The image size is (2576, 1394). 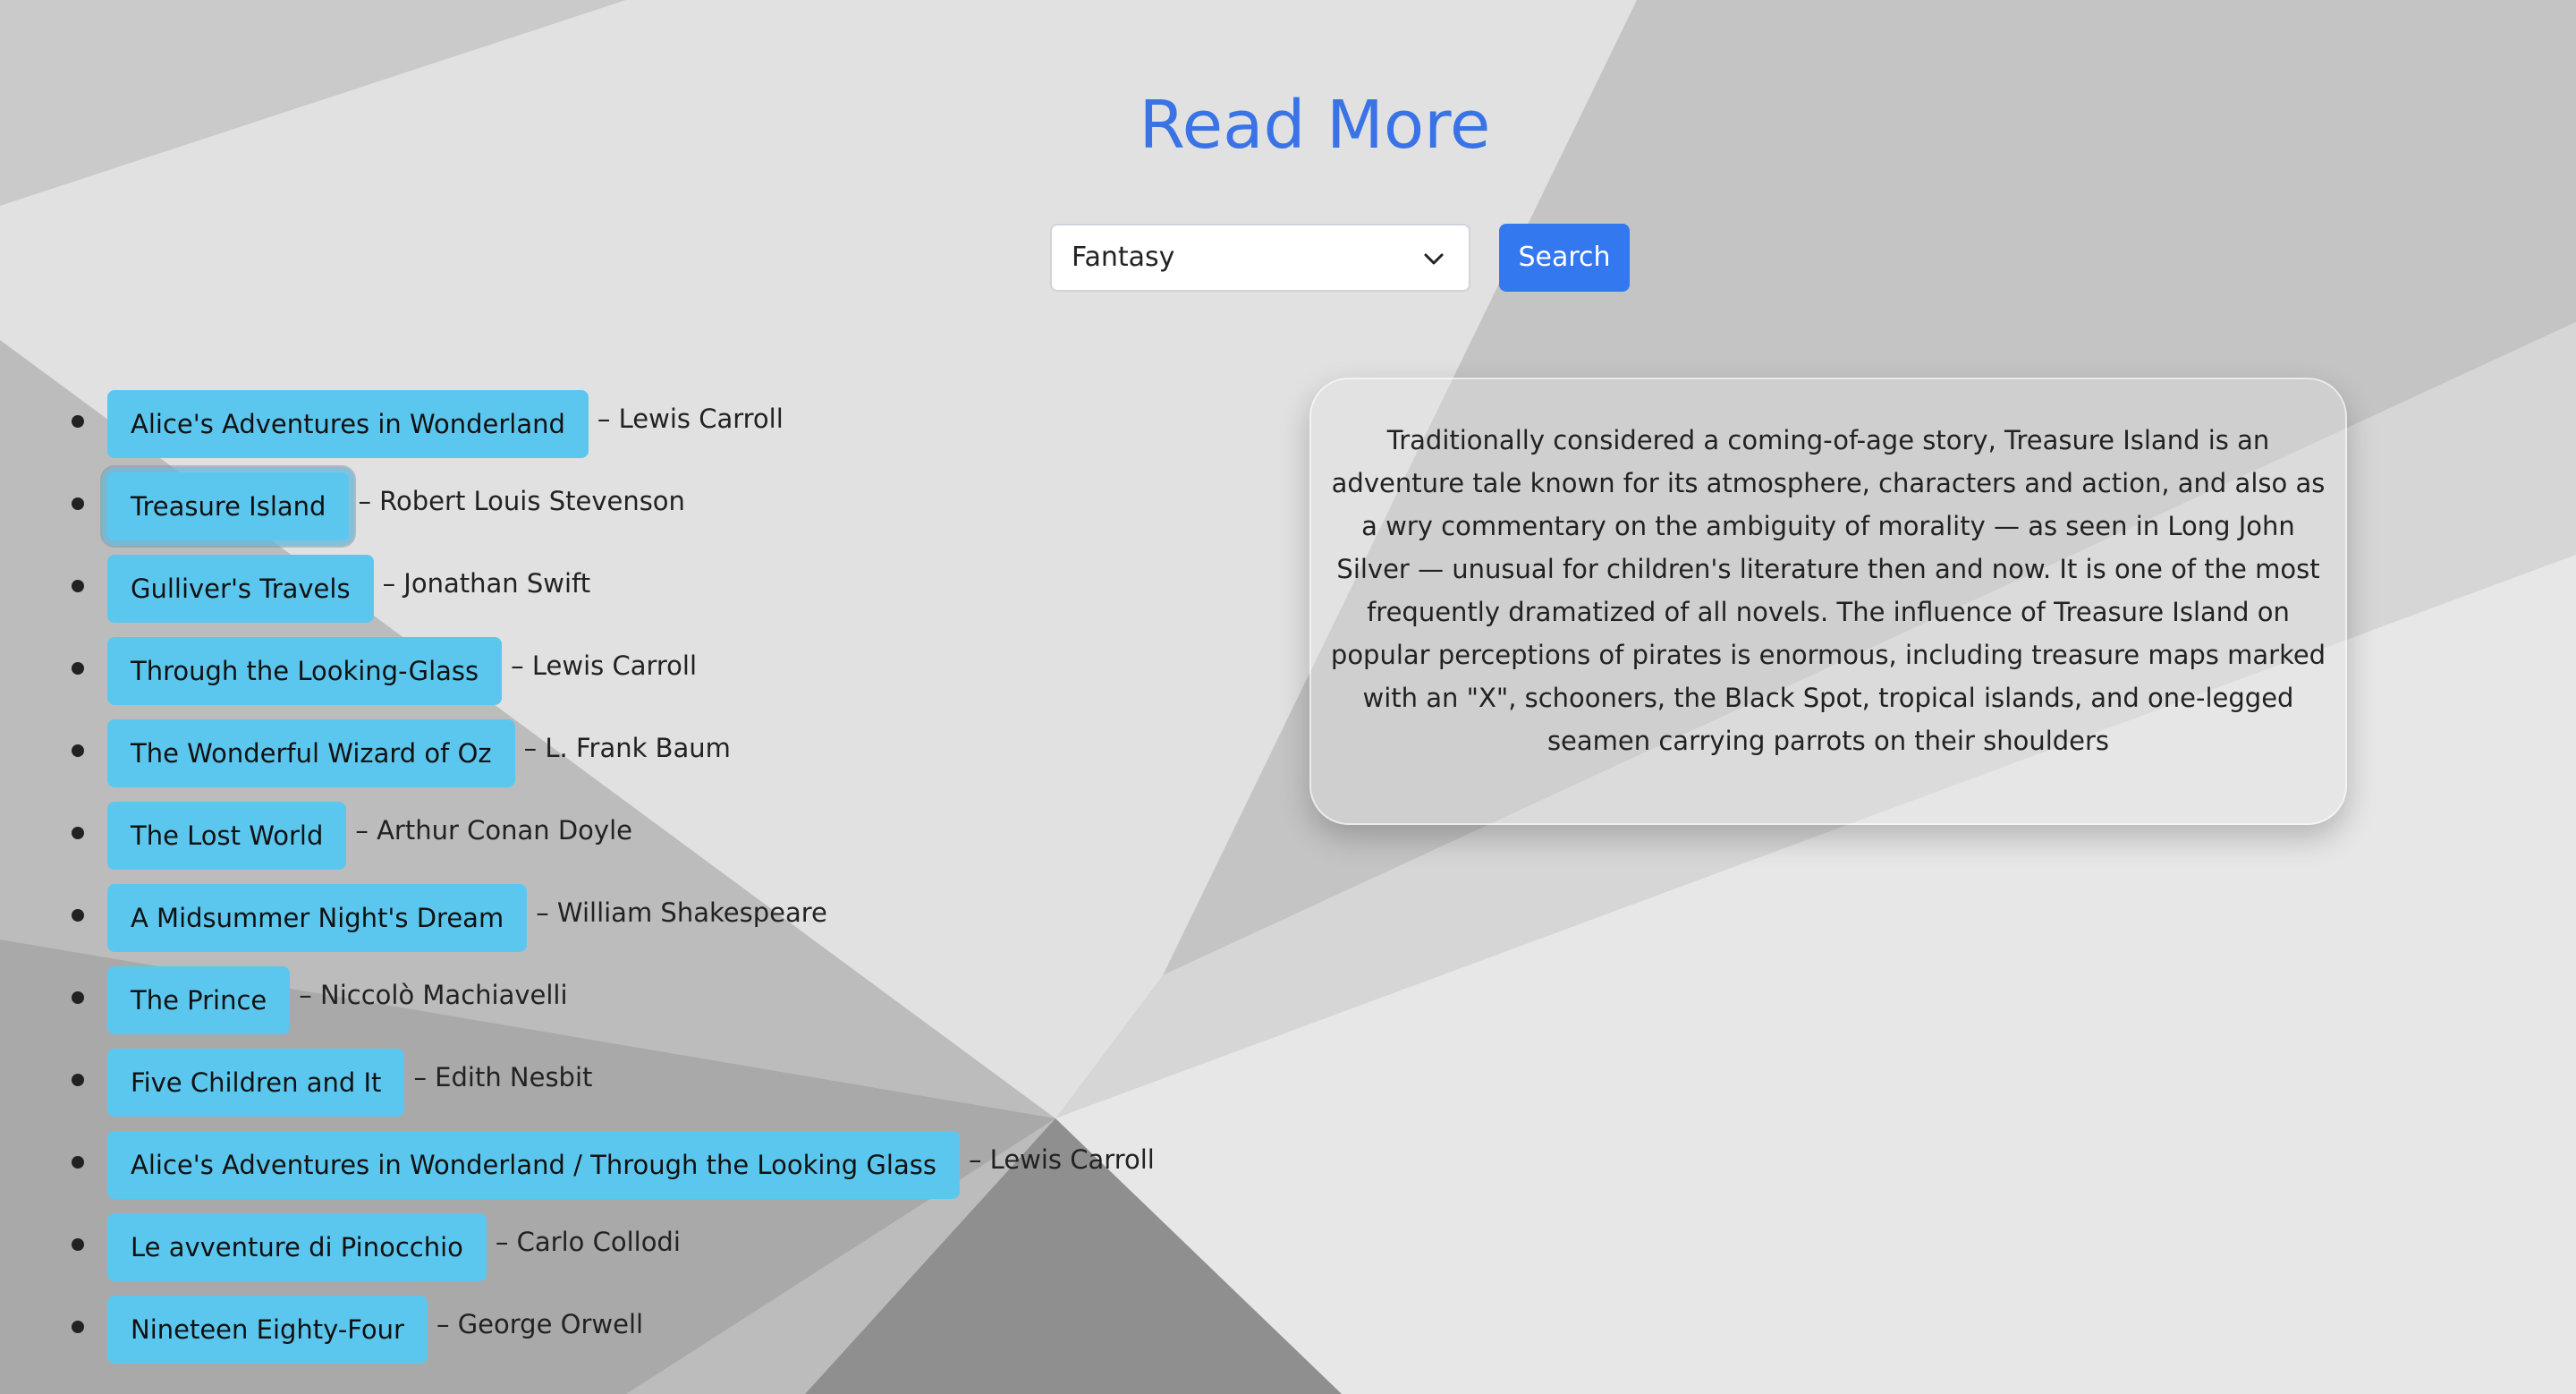 What do you see at coordinates (493, 830) in the screenshot?
I see `book-author: – Arthur Conan Doyle` at bounding box center [493, 830].